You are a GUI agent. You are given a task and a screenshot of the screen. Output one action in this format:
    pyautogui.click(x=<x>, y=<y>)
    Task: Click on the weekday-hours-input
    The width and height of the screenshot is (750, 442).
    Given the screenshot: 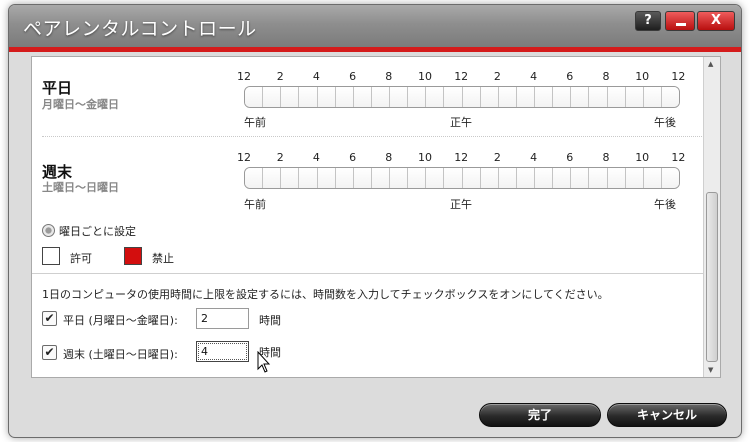 What is the action you would take?
    pyautogui.click(x=222, y=318)
    